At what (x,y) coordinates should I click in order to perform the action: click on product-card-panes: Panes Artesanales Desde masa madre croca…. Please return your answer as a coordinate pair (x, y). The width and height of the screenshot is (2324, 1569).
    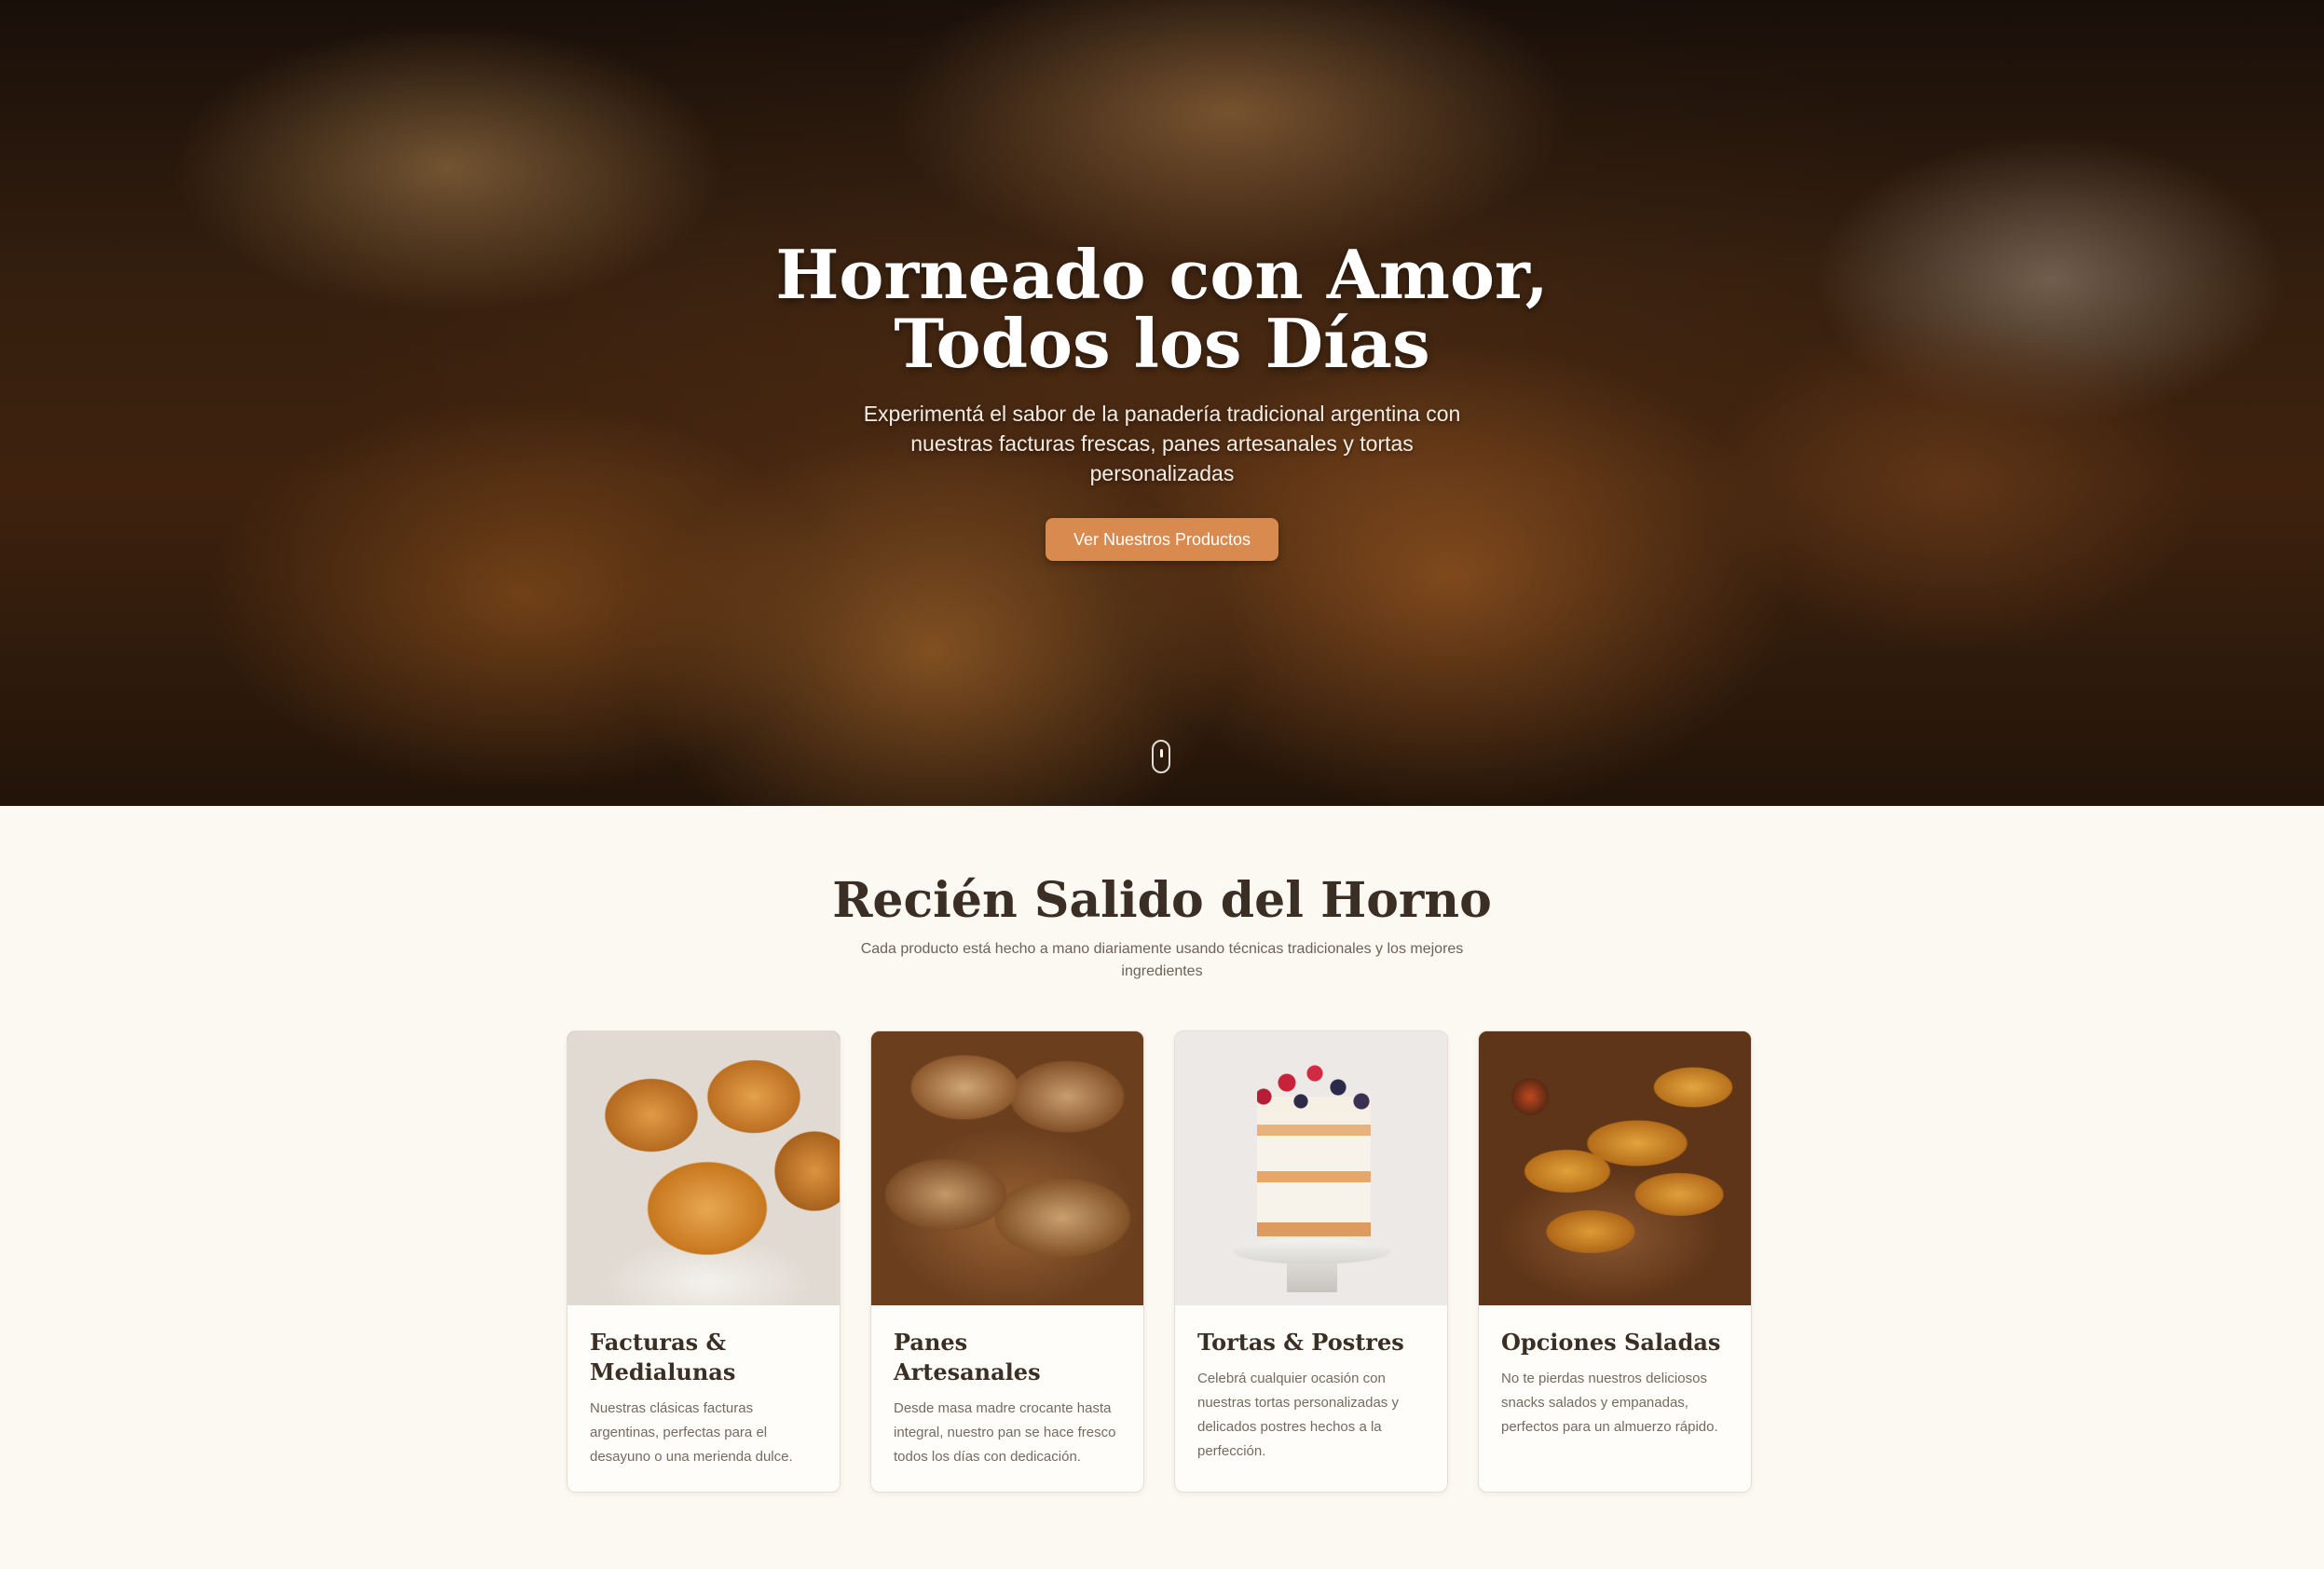
    Looking at the image, I should click on (1007, 1261).